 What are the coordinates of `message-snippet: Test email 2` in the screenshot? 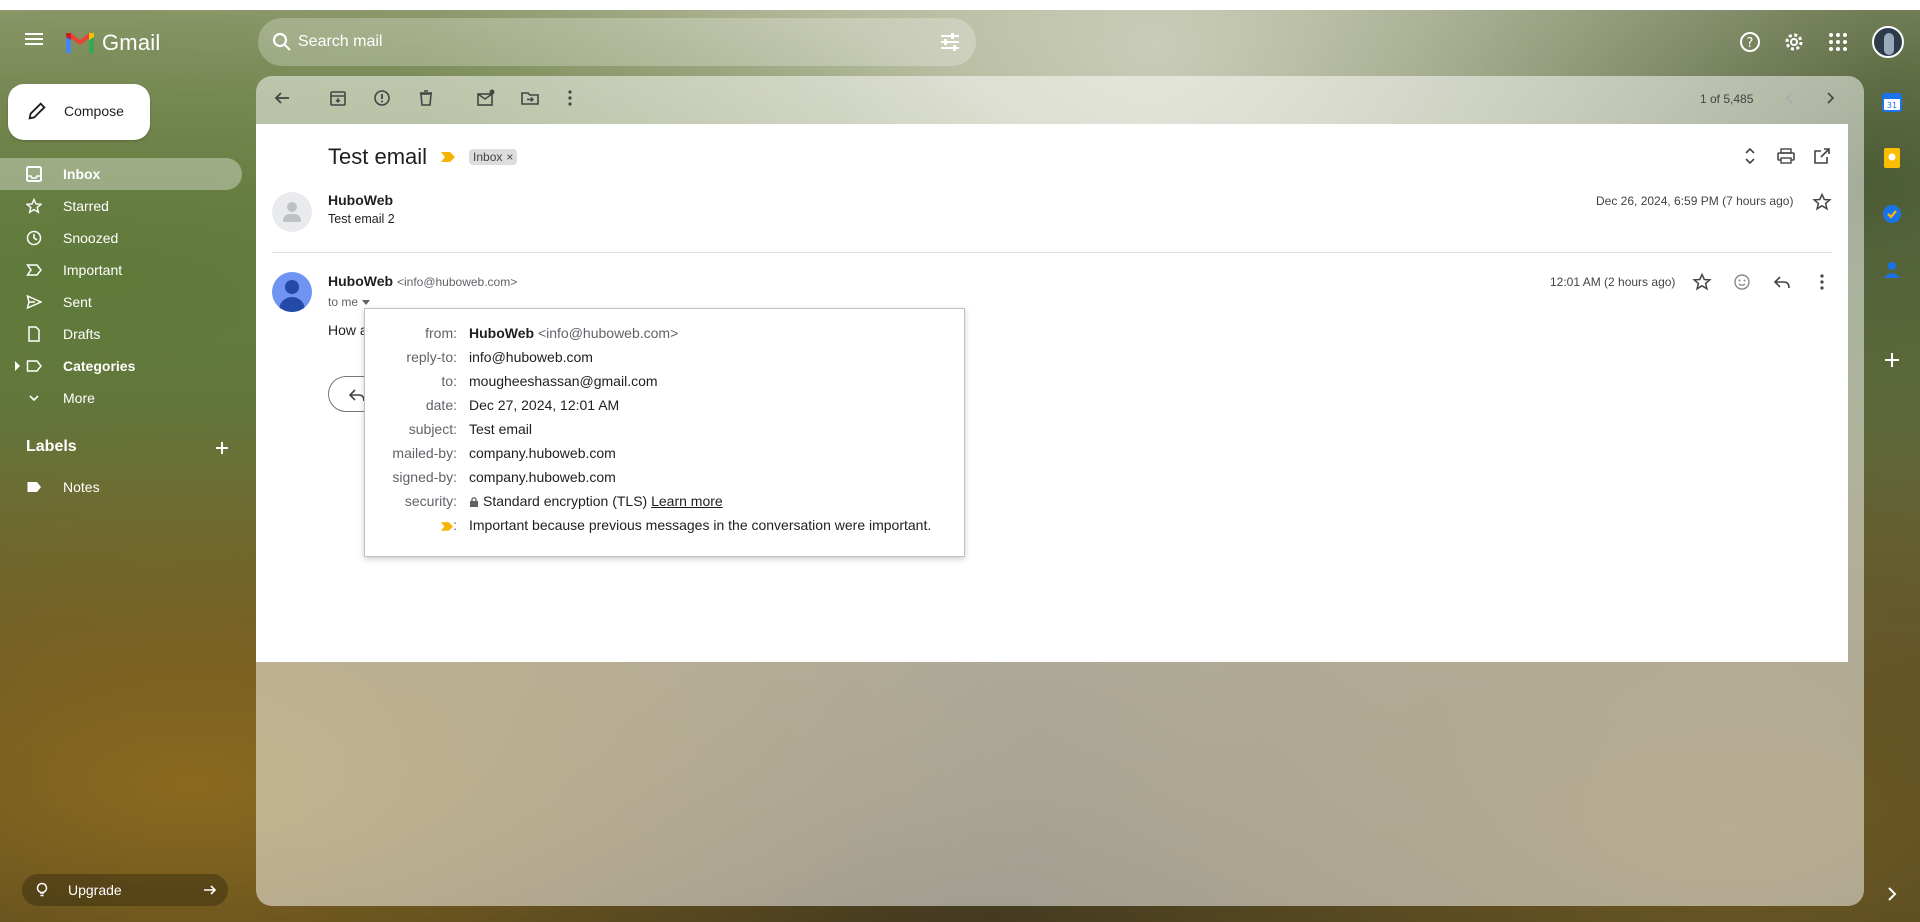 It's located at (361, 219).